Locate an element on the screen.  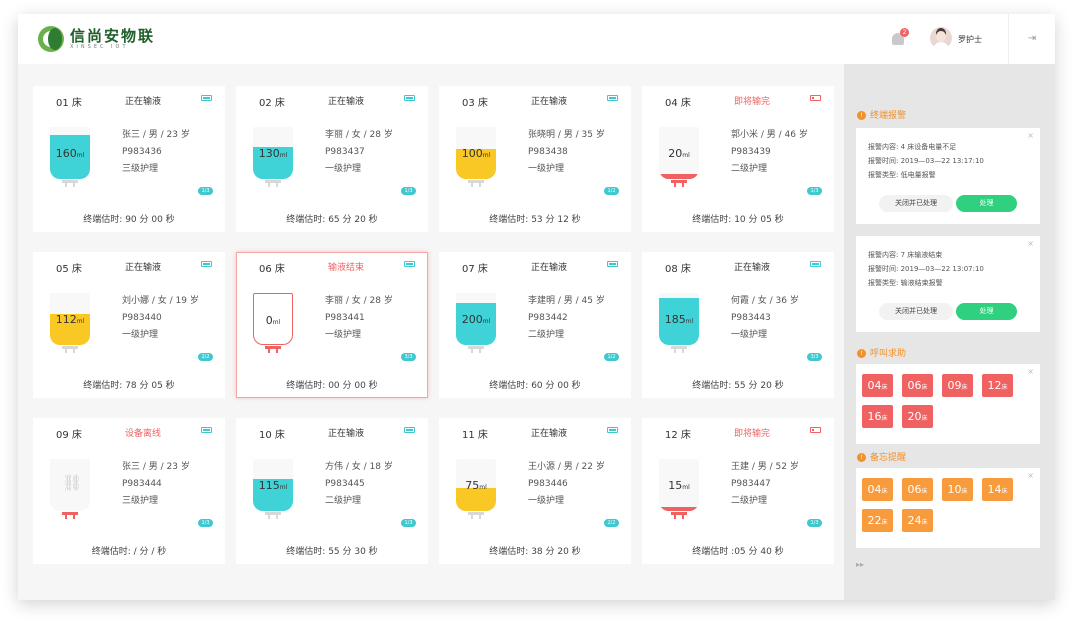
call-bed-chip: 06床 is located at coordinates (917, 385).